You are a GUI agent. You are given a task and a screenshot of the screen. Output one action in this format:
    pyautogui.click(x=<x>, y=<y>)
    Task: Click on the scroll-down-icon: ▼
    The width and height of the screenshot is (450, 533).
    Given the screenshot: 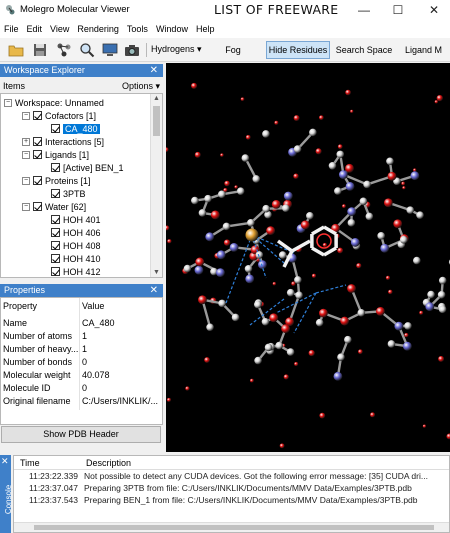 What is the action you would take?
    pyautogui.click(x=156, y=272)
    